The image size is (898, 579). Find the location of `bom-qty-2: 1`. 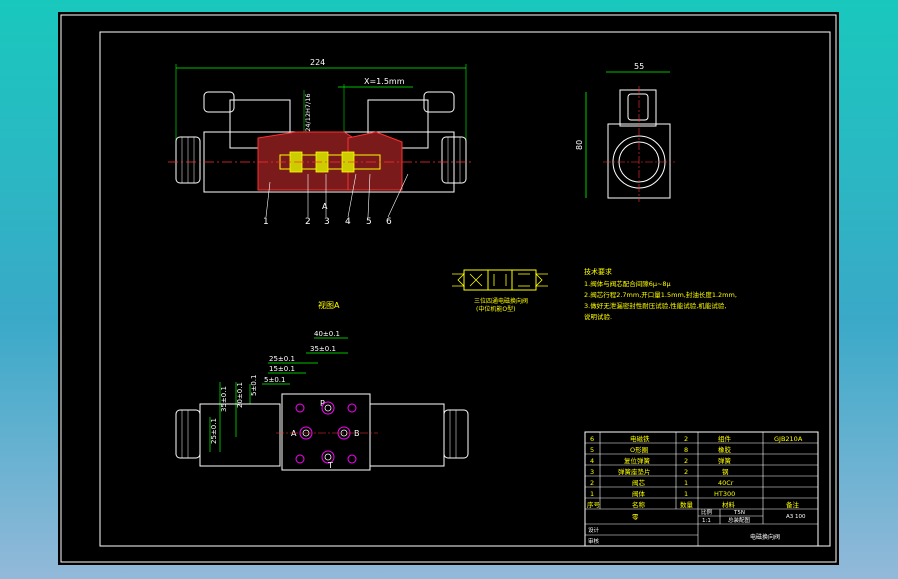

bom-qty-2: 1 is located at coordinates (686, 483).